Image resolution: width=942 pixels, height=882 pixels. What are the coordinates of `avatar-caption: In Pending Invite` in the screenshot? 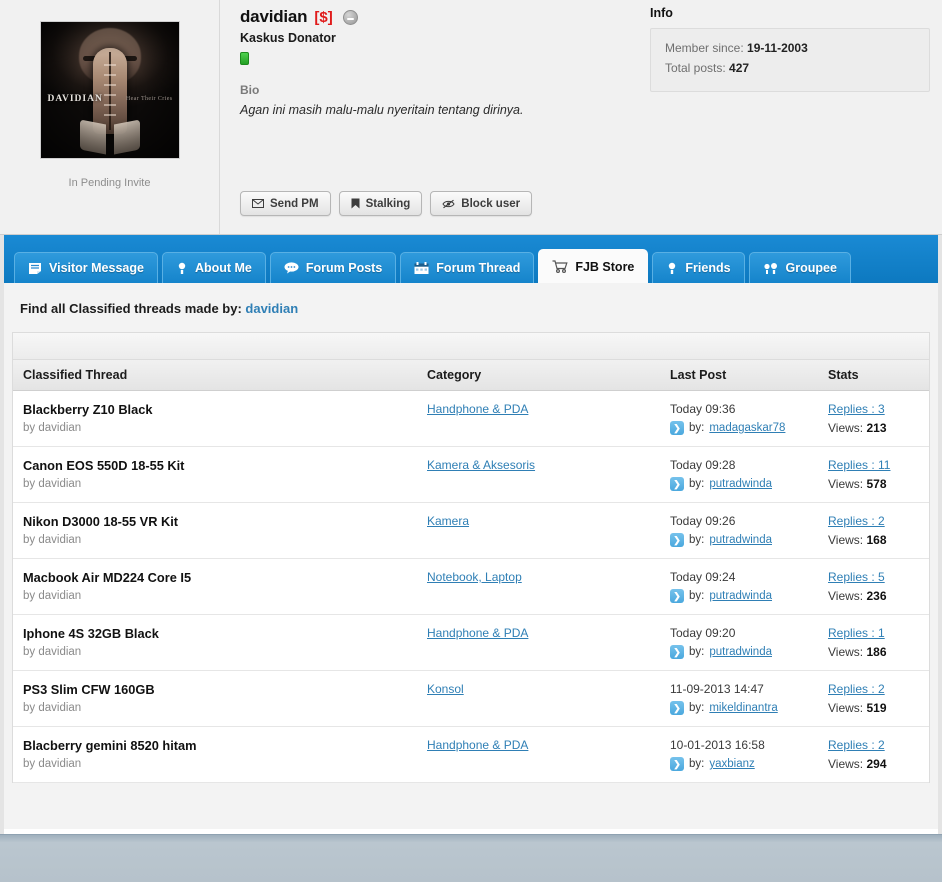 It's located at (109, 183).